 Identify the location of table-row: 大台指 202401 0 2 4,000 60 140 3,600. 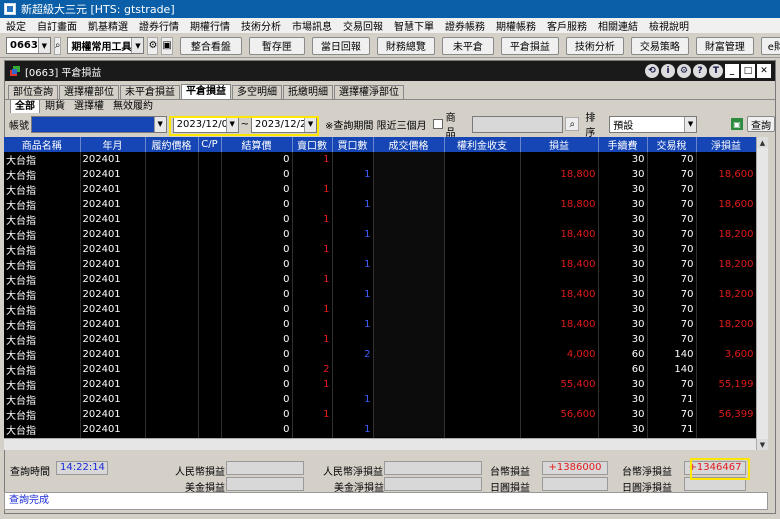
(380, 354).